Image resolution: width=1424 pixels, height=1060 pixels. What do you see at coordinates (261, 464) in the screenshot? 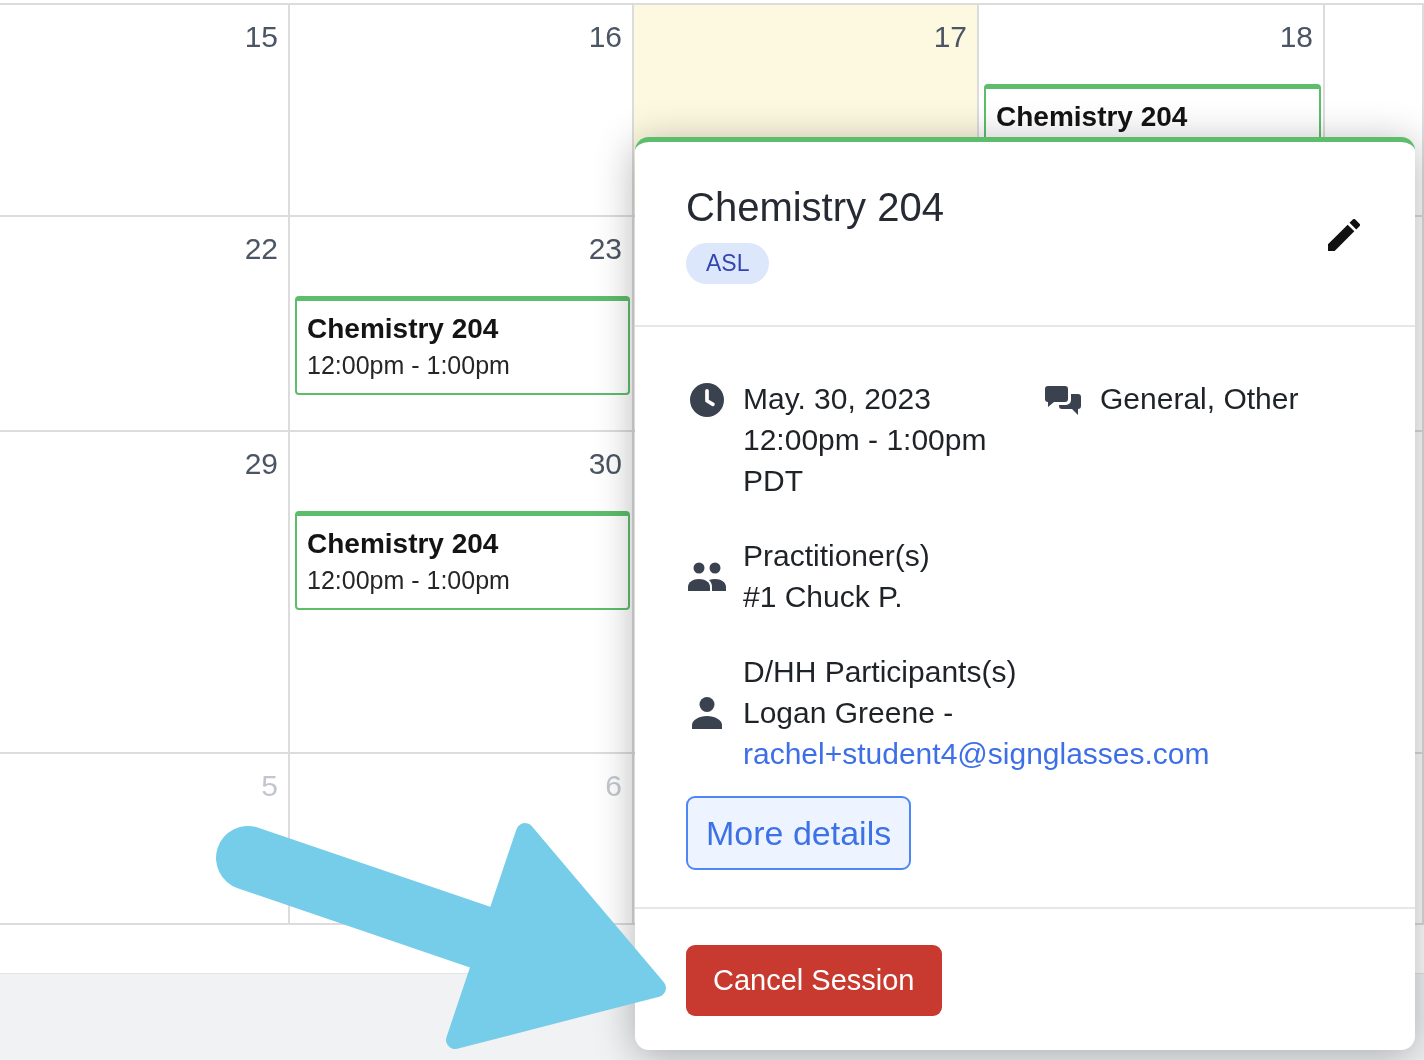
I see `day-number: 29` at bounding box center [261, 464].